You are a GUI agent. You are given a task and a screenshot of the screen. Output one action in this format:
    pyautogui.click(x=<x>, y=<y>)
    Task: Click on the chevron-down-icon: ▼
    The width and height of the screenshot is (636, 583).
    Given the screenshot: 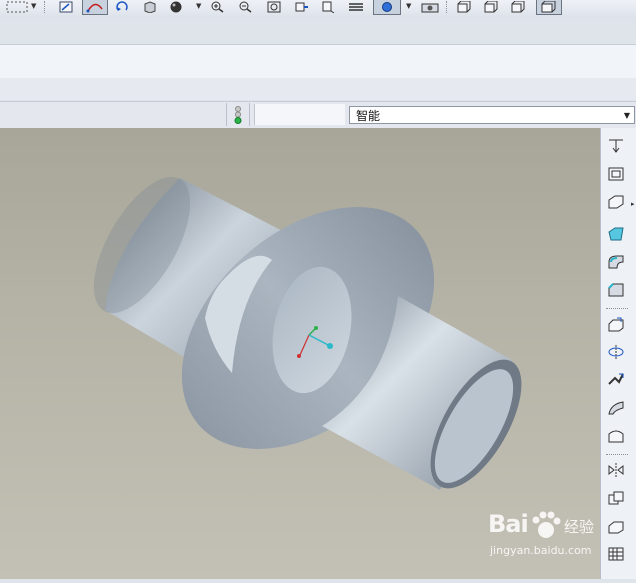 What is the action you would take?
    pyautogui.click(x=627, y=115)
    